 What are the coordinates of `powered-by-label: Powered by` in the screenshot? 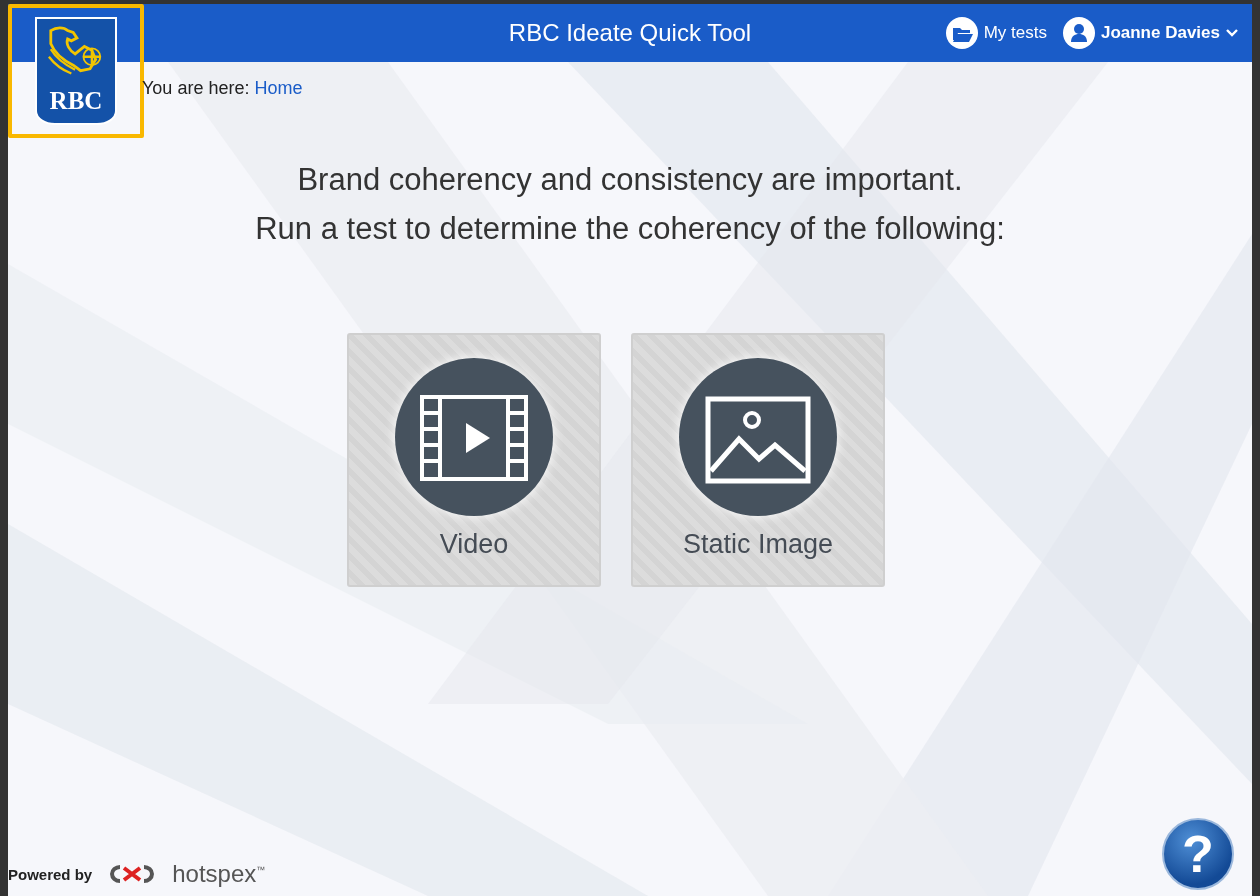 It's located at (50, 874).